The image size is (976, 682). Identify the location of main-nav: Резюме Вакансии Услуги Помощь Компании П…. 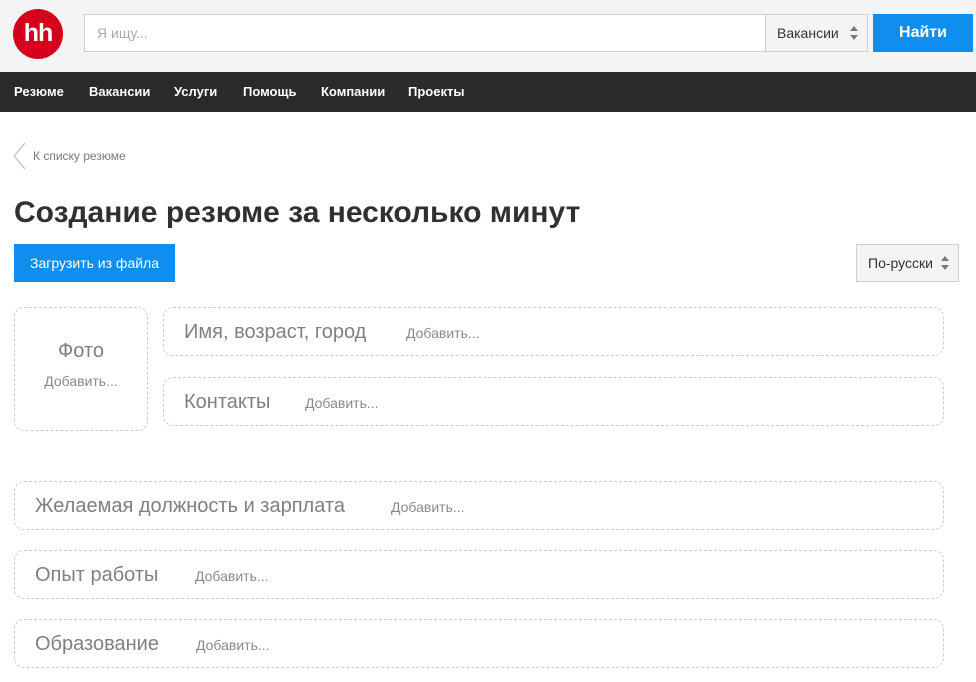
(488, 92).